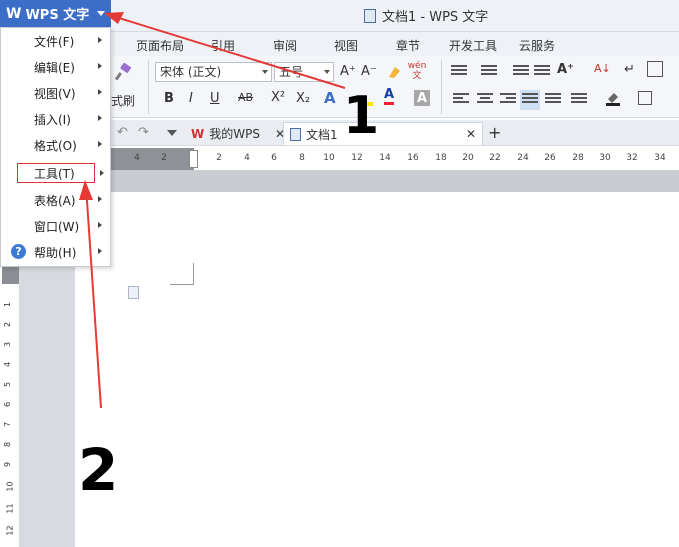  What do you see at coordinates (485, 100) in the screenshot?
I see `align-center-icon` at bounding box center [485, 100].